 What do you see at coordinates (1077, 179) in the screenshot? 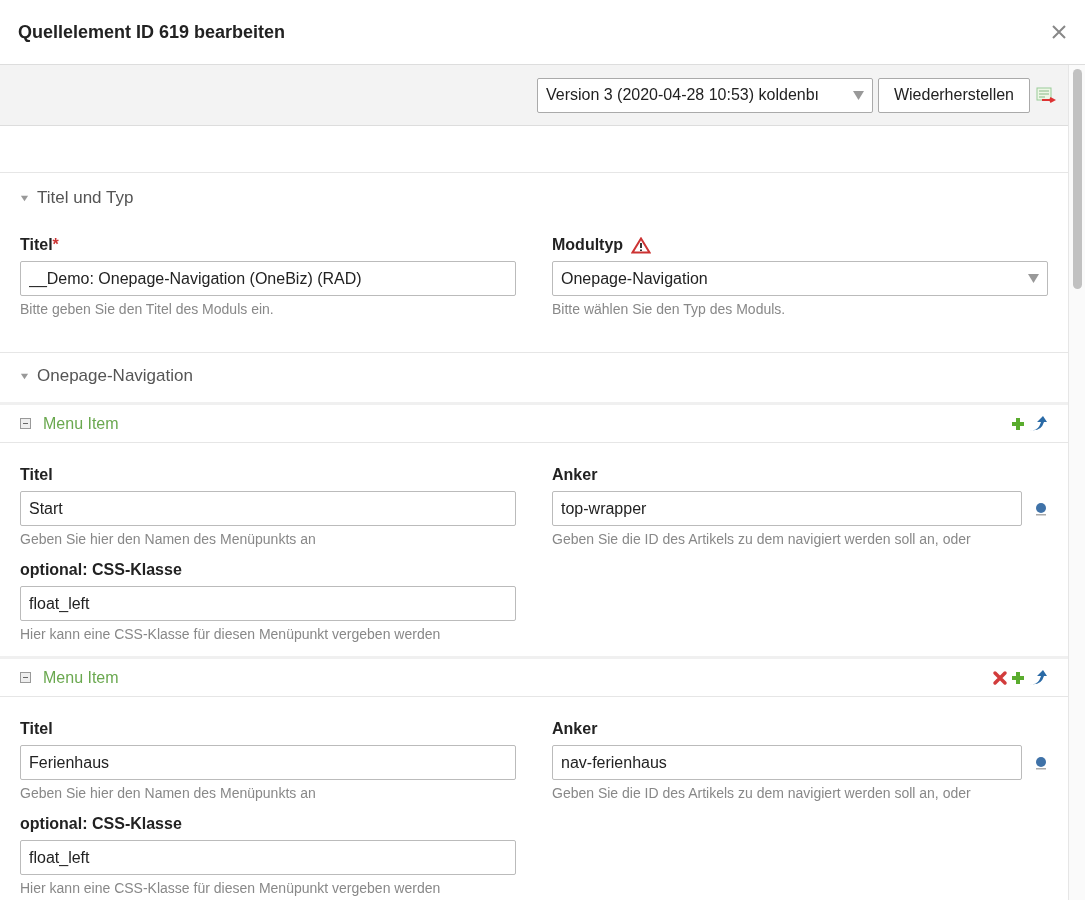
I see `scrollbar-thumb` at bounding box center [1077, 179].